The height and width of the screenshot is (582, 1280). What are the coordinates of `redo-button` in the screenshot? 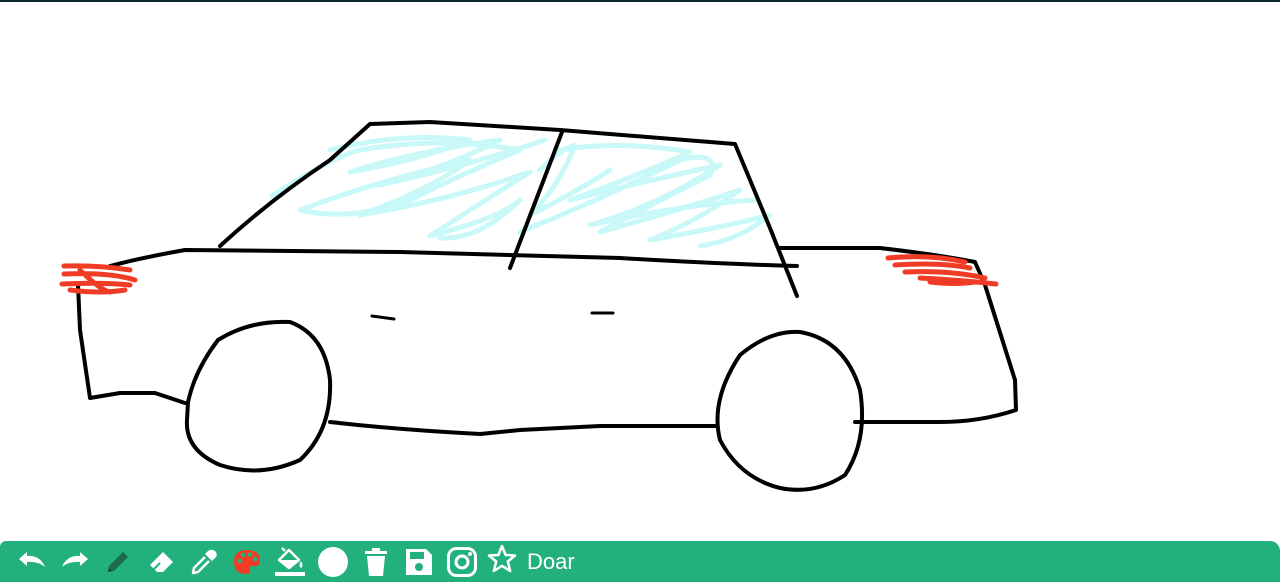 It's located at (74, 561).